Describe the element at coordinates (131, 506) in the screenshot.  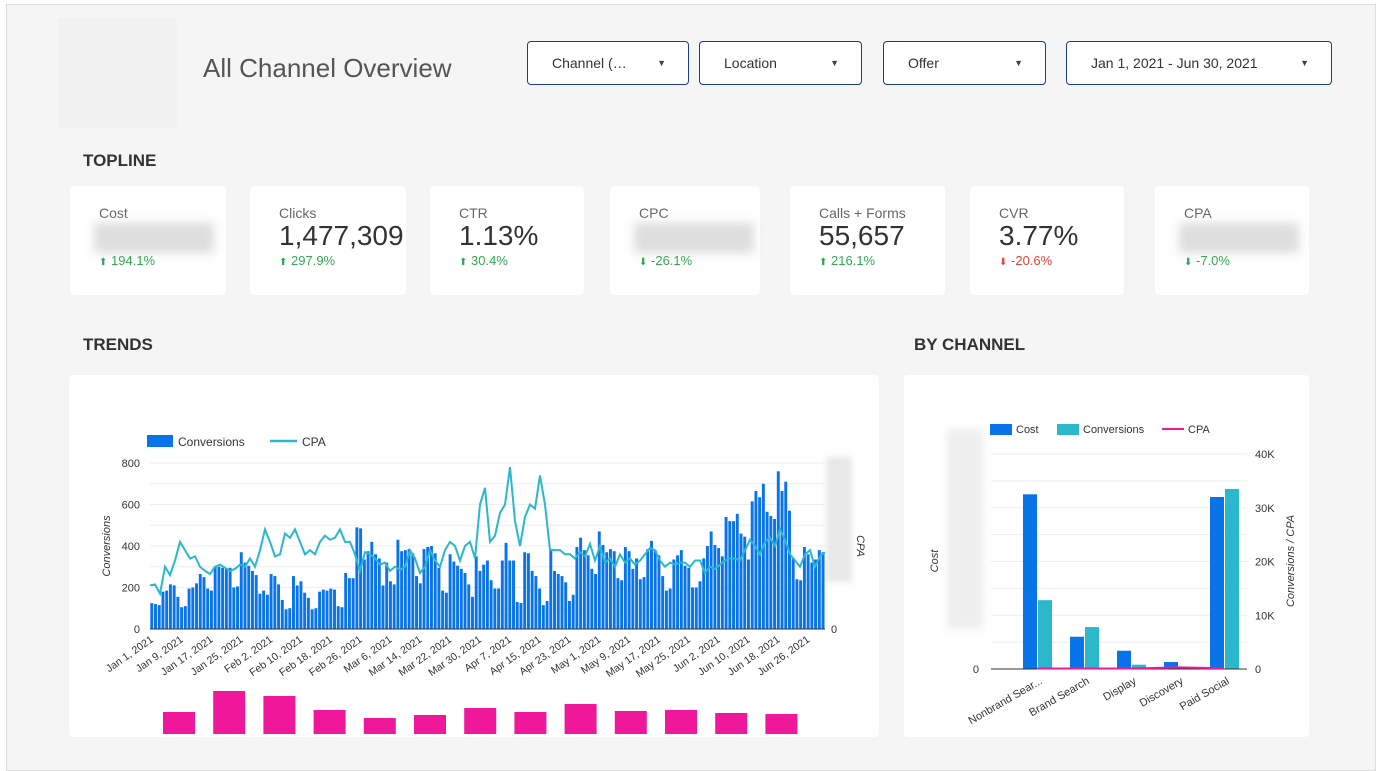
I see `y-tick-label: 600` at that location.